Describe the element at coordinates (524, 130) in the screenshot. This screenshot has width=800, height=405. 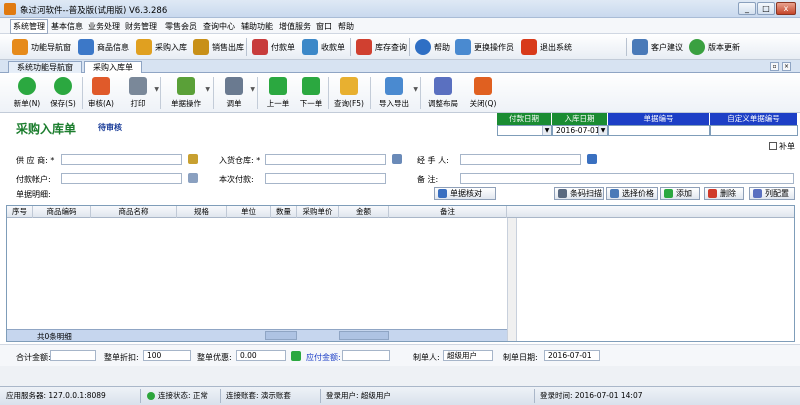
I see `payment-date-field: ▼` at that location.